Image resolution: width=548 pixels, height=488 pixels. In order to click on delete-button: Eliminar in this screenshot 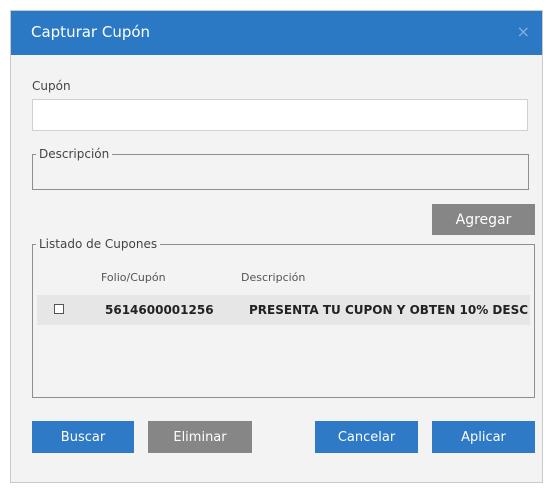, I will do `click(200, 437)`.